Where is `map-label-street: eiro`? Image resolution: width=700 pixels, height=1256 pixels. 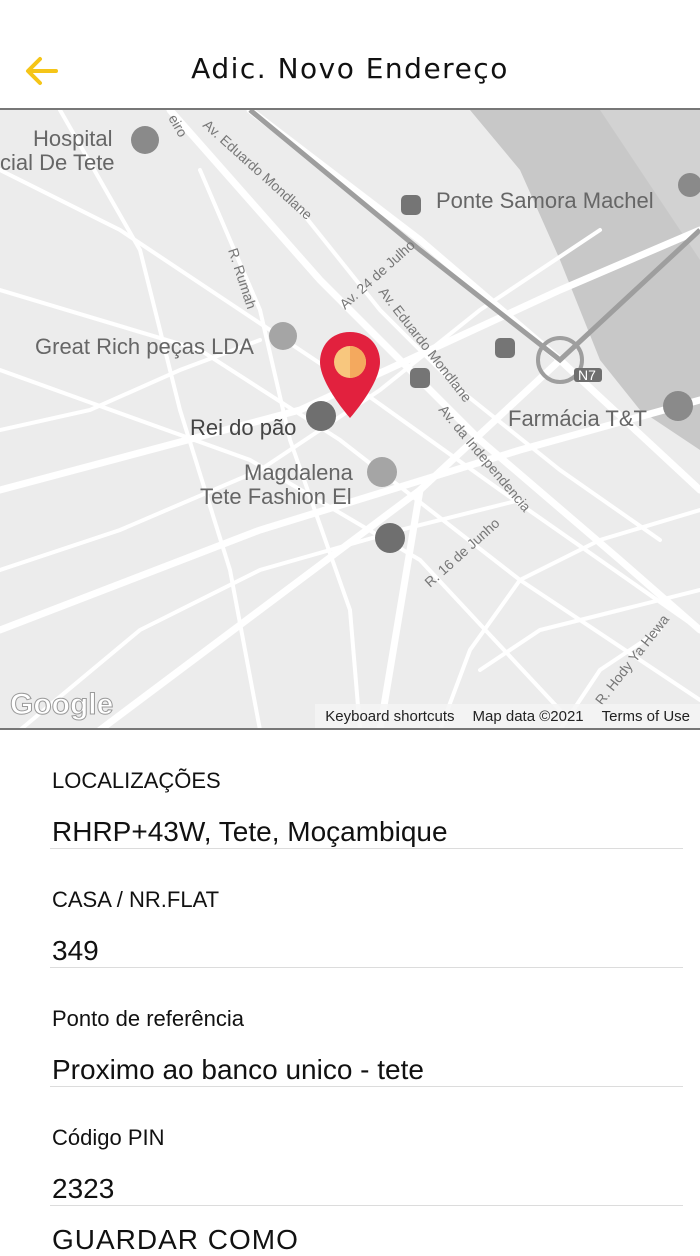 map-label-street: eiro is located at coordinates (178, 126).